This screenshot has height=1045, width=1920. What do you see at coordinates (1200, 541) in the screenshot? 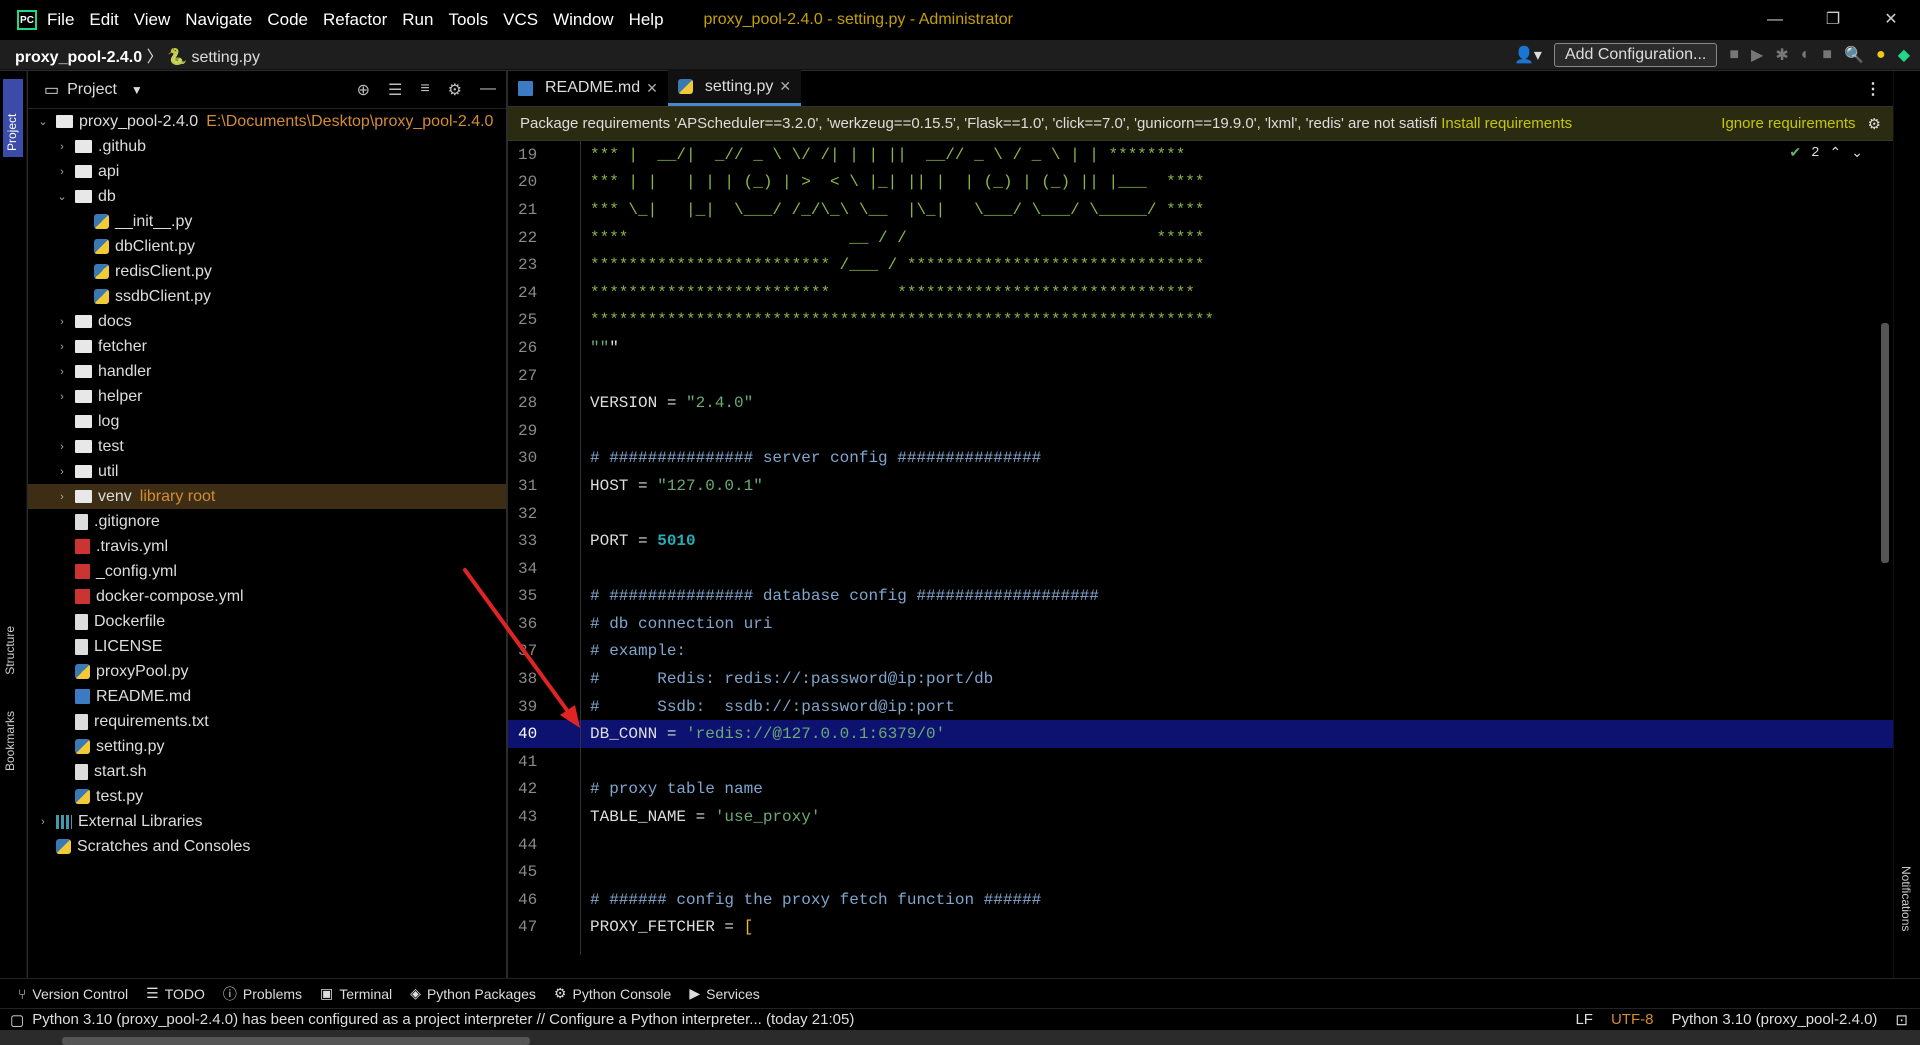
I see `code-line: 33 PORT = 5010` at bounding box center [1200, 541].